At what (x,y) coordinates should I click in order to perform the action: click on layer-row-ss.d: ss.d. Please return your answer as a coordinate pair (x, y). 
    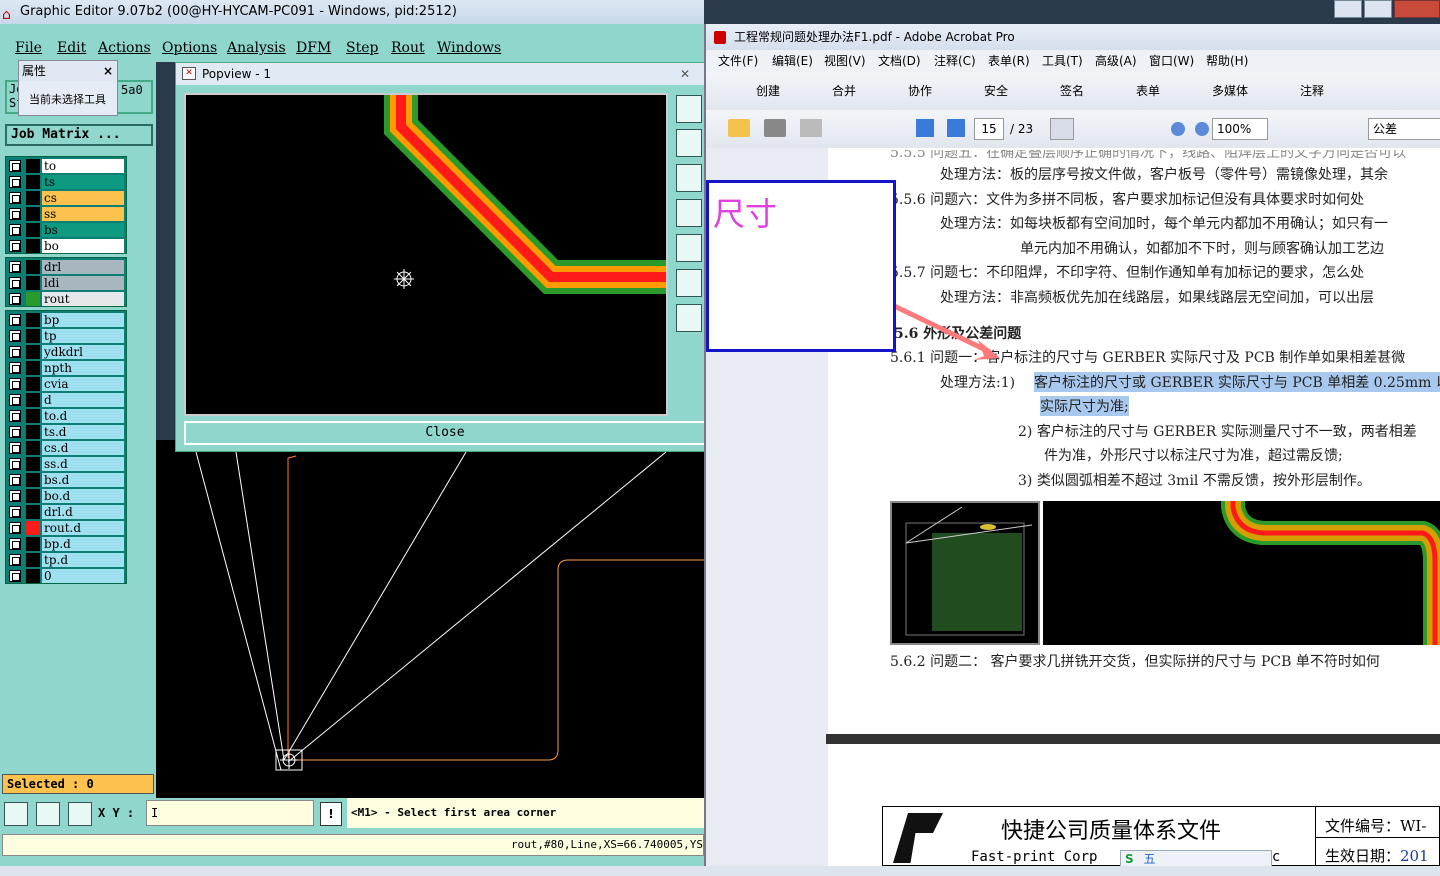
    Looking at the image, I should click on (66, 464).